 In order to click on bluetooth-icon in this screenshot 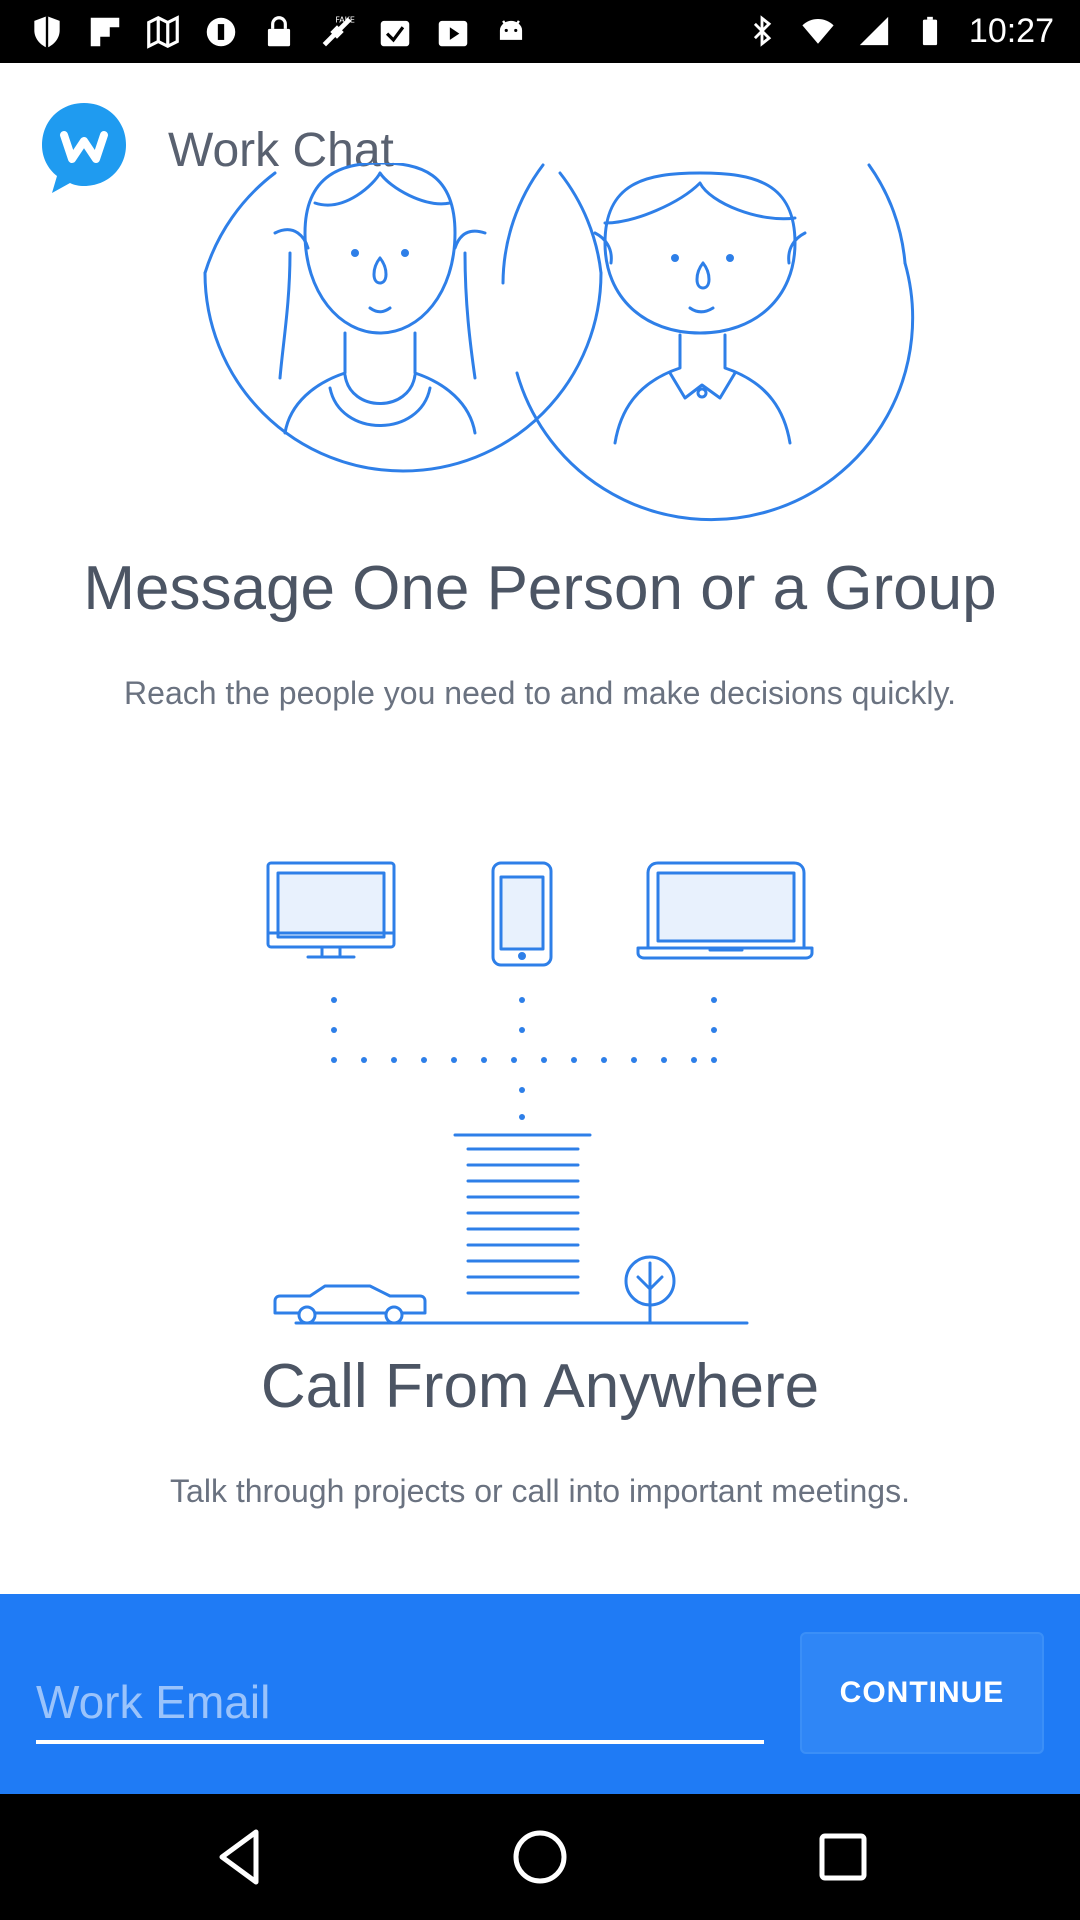, I will do `click(762, 31)`.